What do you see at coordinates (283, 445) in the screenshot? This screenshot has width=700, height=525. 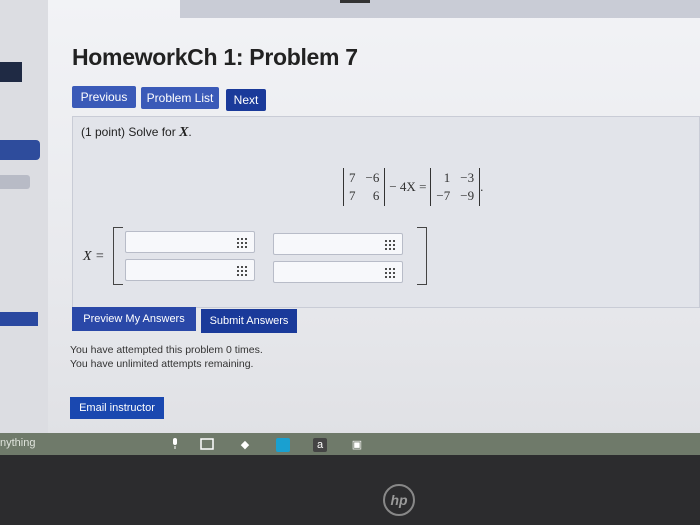 I see `store-icon` at bounding box center [283, 445].